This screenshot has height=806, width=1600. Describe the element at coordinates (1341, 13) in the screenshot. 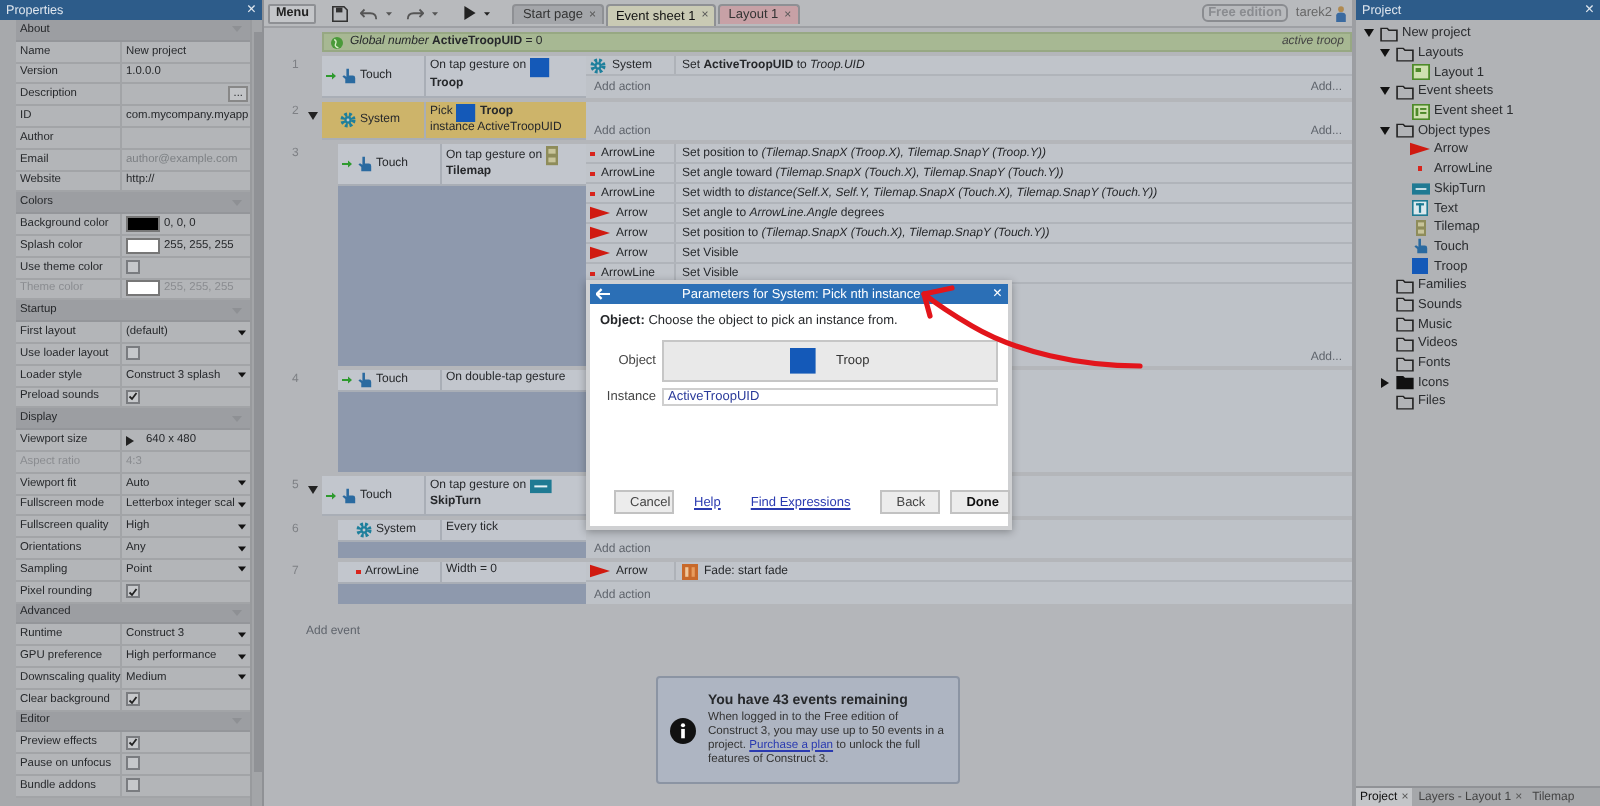

I see `user-icon` at that location.